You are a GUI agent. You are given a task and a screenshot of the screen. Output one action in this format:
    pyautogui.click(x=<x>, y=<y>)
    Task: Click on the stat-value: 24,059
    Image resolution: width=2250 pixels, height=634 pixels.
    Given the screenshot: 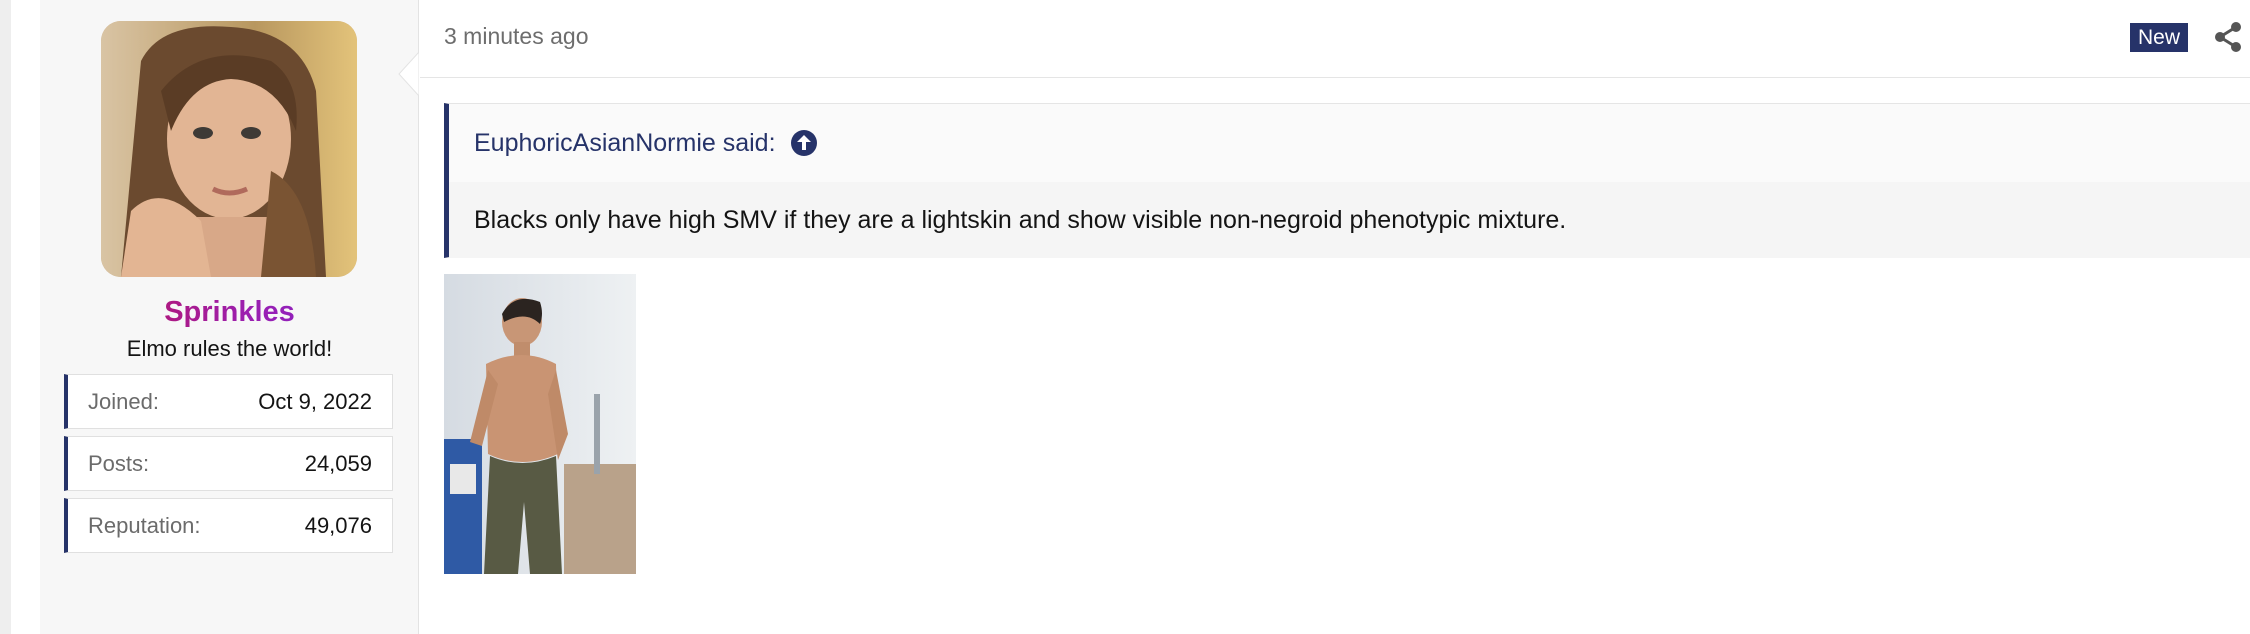 What is the action you would take?
    pyautogui.click(x=338, y=463)
    